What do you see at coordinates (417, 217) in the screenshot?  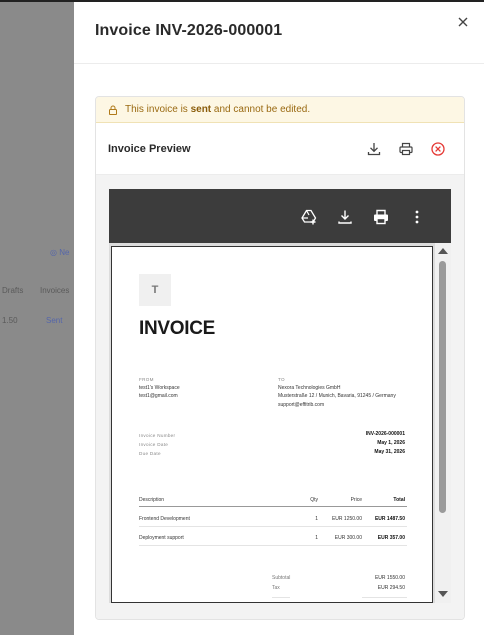 I see `more-vert-icon` at bounding box center [417, 217].